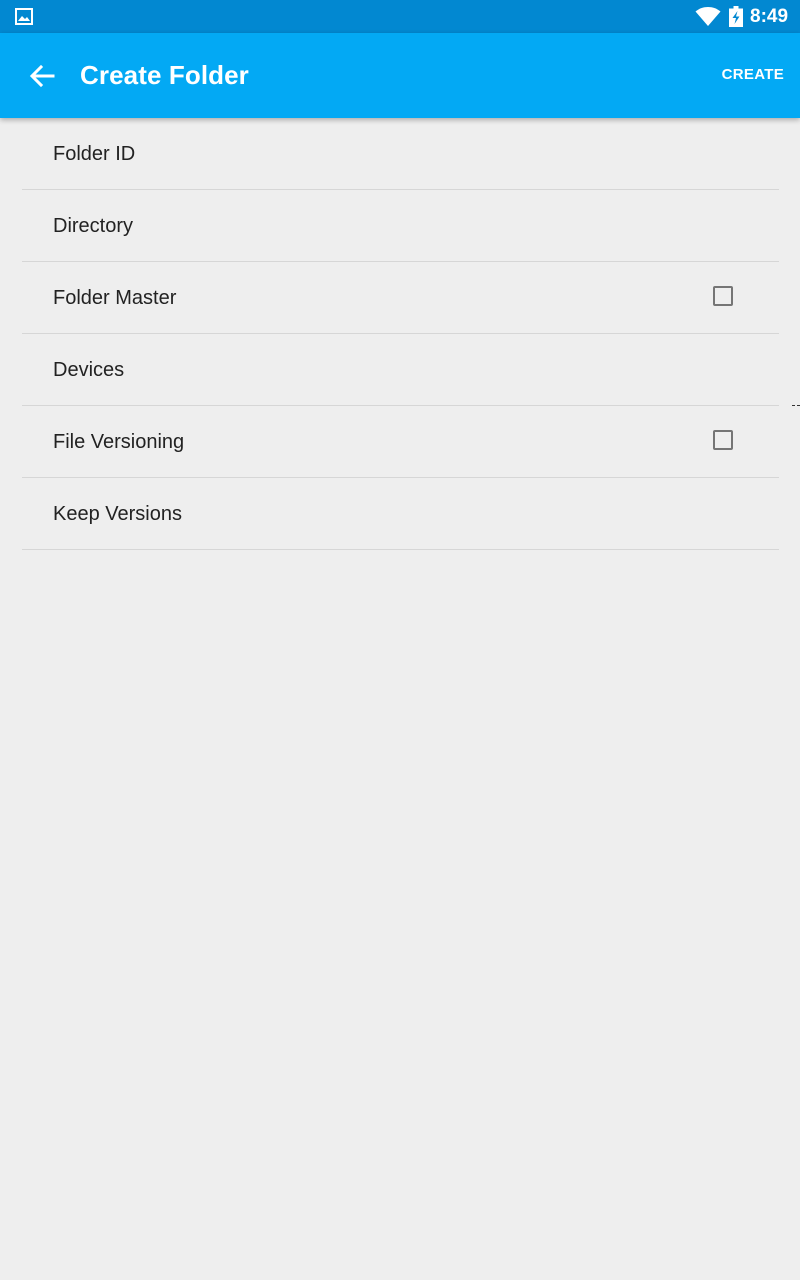 The width and height of the screenshot is (800, 1280). Describe the element at coordinates (736, 16) in the screenshot. I see `battery-charging-icon` at that location.